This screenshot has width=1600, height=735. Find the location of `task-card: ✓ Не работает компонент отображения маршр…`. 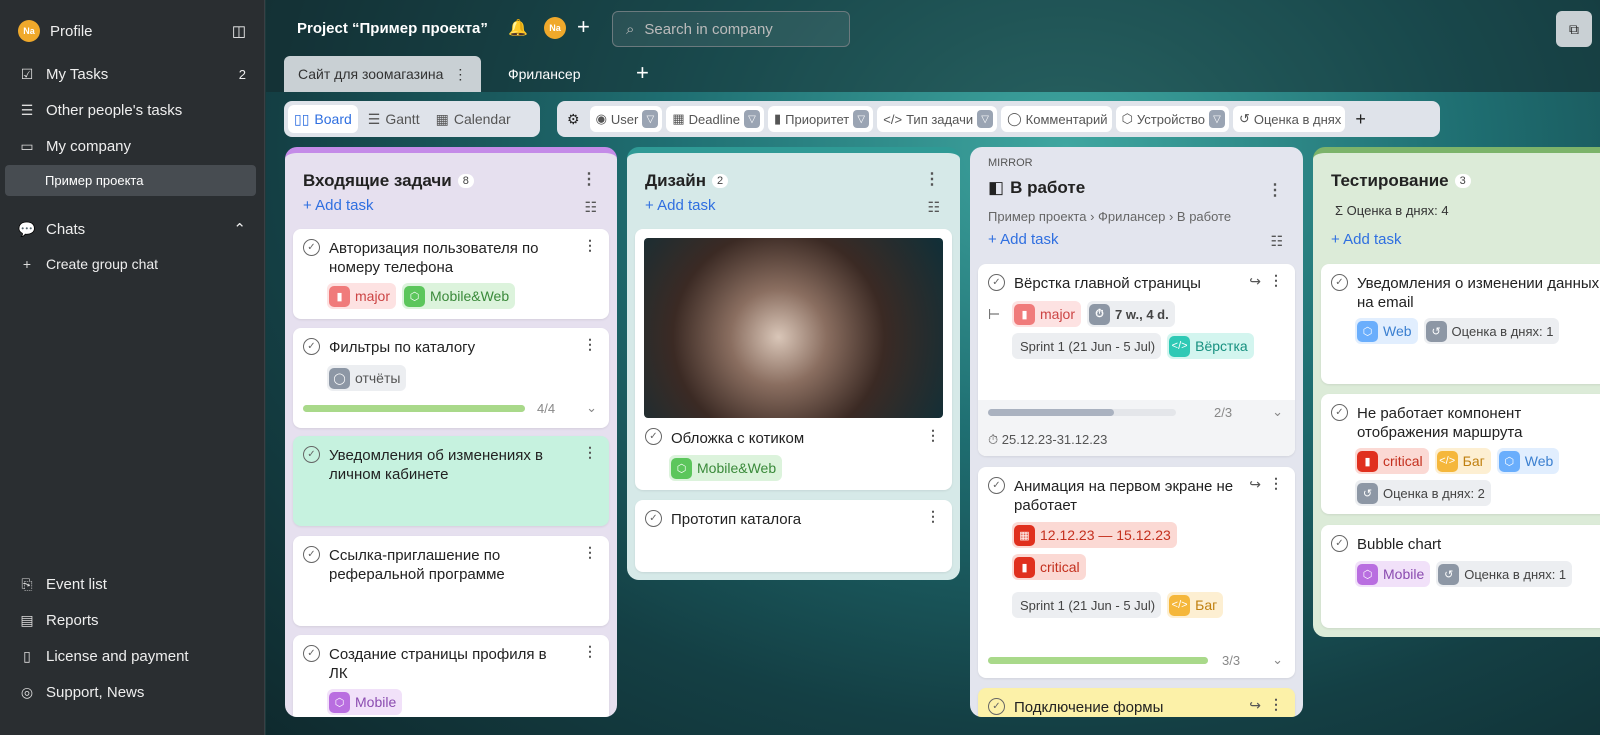

task-card: ✓ Не работает компонент отображения маршр… is located at coordinates (1460, 454).